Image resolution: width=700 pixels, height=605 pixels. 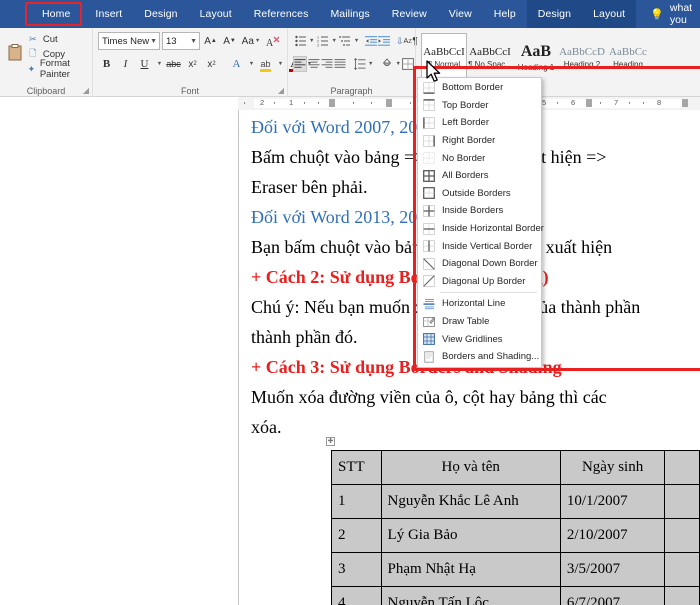 What do you see at coordinates (479, 264) in the screenshot?
I see `menu-item-diagonal-down-border: Diagonal Down Border` at bounding box center [479, 264].